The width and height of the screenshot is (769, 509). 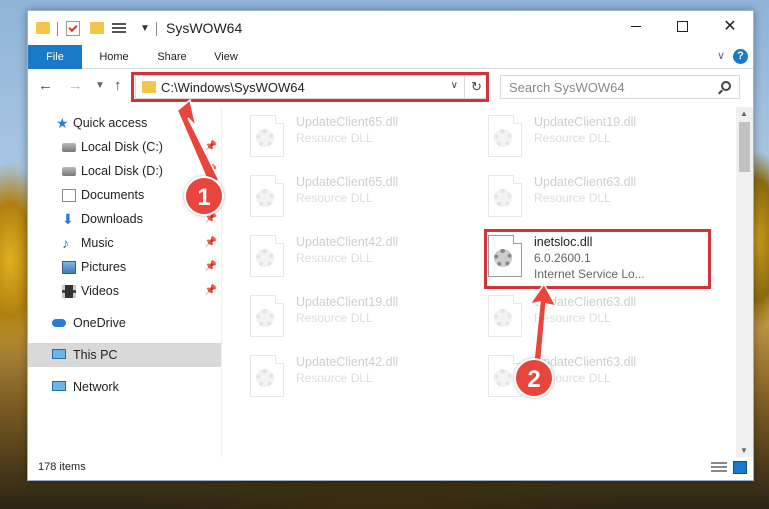 I want to click on sidebar-item-onedrive: OneDrive, so click(x=124, y=323).